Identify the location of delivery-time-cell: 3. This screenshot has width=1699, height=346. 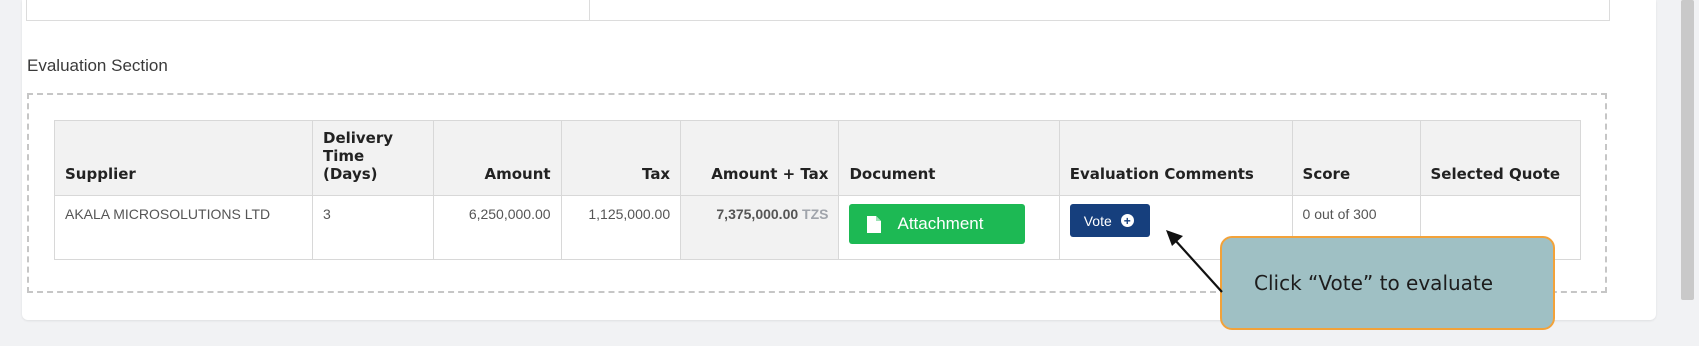
(373, 227).